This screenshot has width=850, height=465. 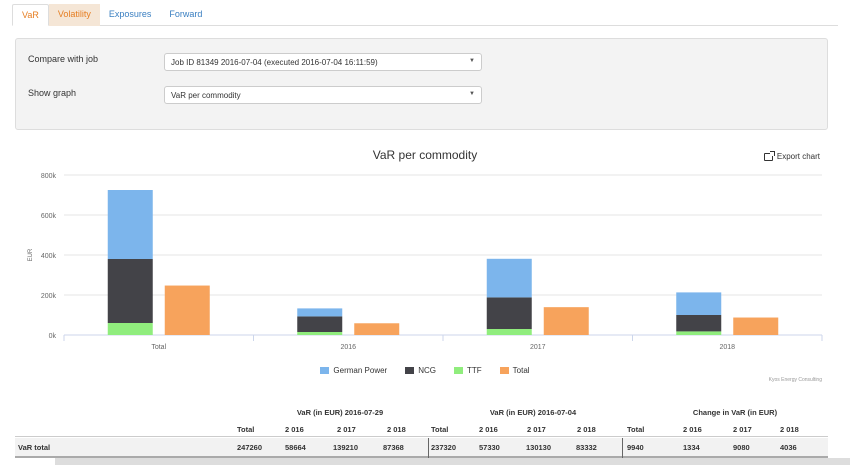 What do you see at coordinates (52, 93) in the screenshot?
I see `graph-label: Show graph` at bounding box center [52, 93].